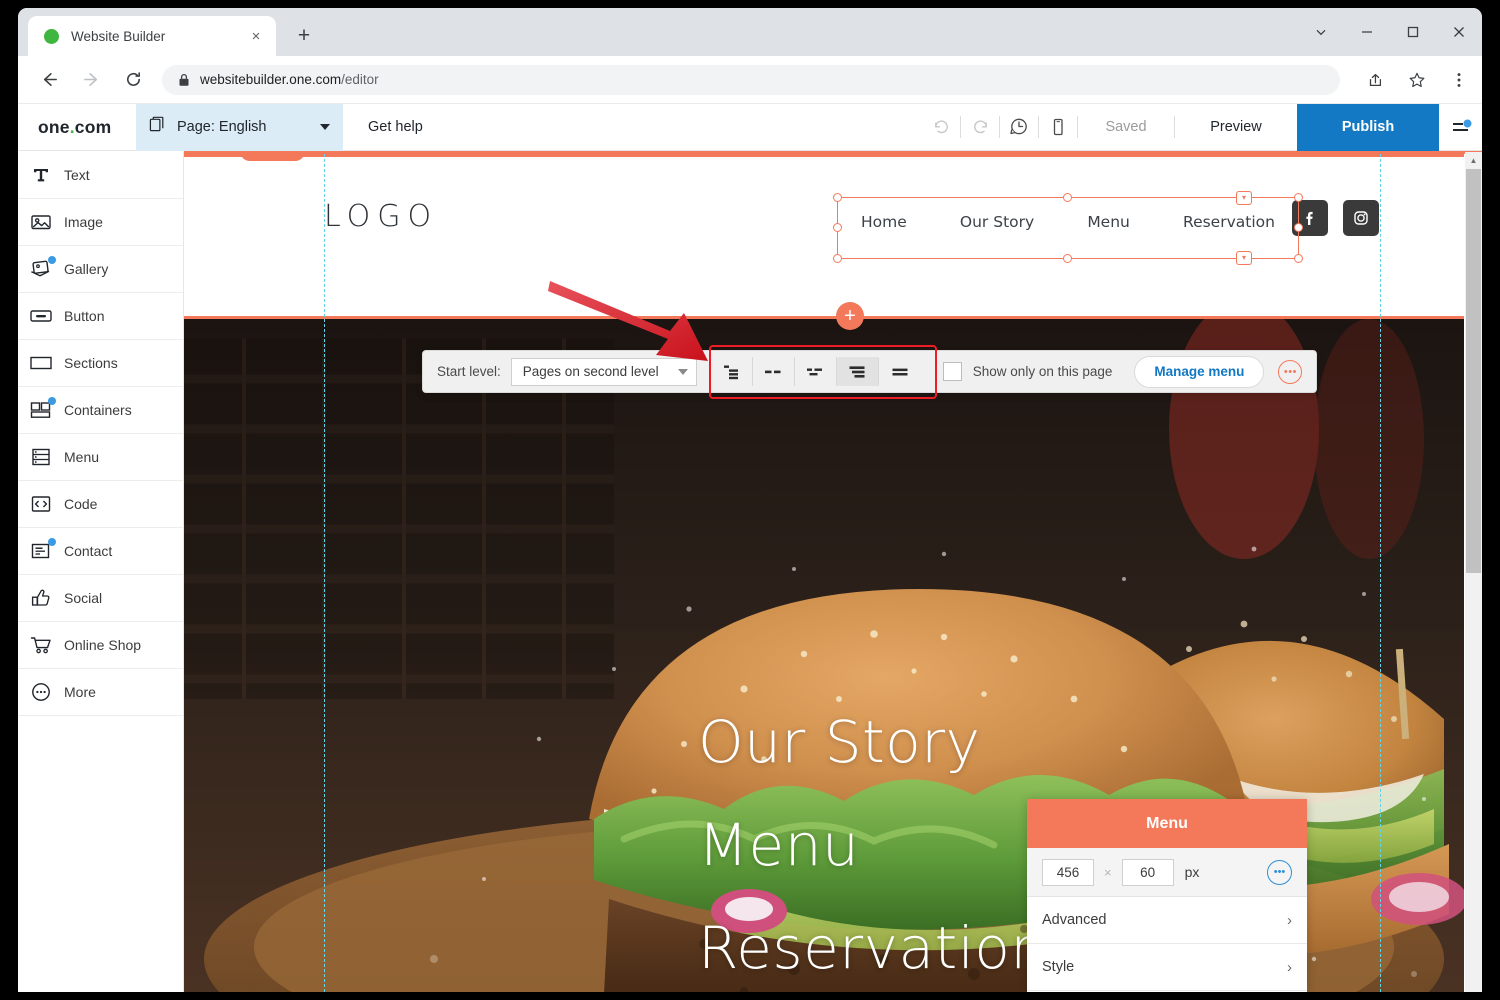 This screenshot has height=1000, width=1500. Describe the element at coordinates (1058, 127) in the screenshot. I see `mobile-preview-button` at that location.